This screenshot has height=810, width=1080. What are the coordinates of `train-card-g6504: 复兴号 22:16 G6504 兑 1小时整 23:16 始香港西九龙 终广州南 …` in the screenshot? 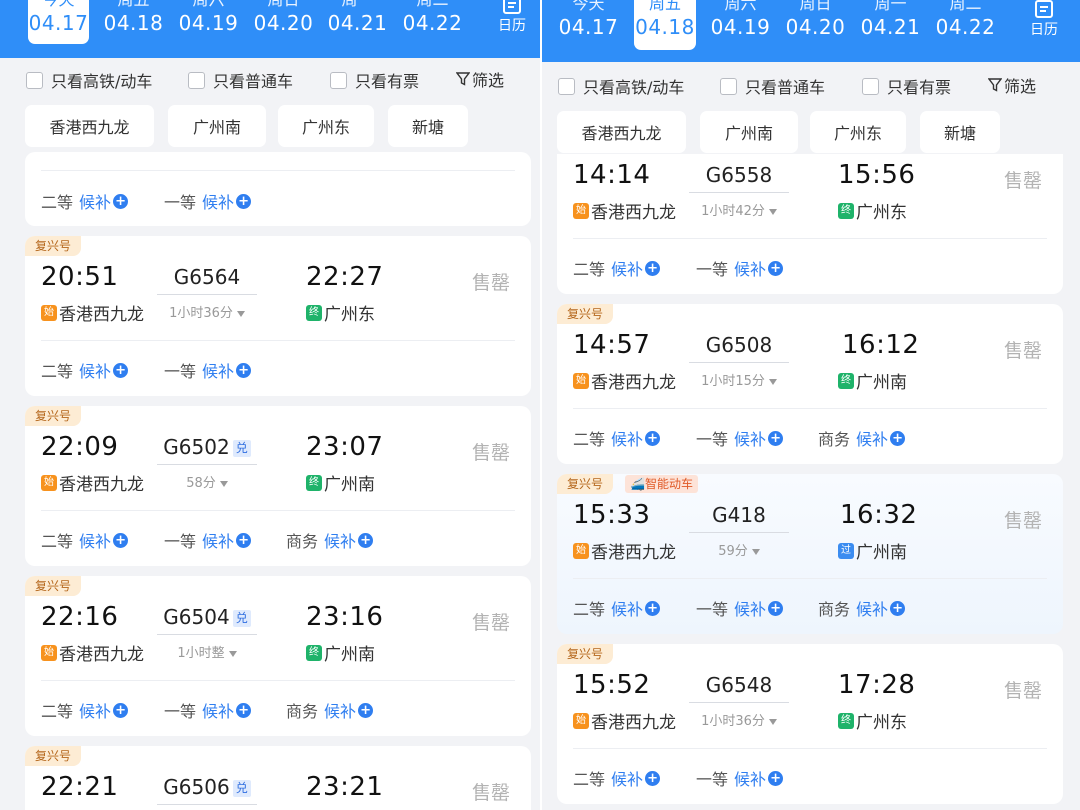 It's located at (278, 656).